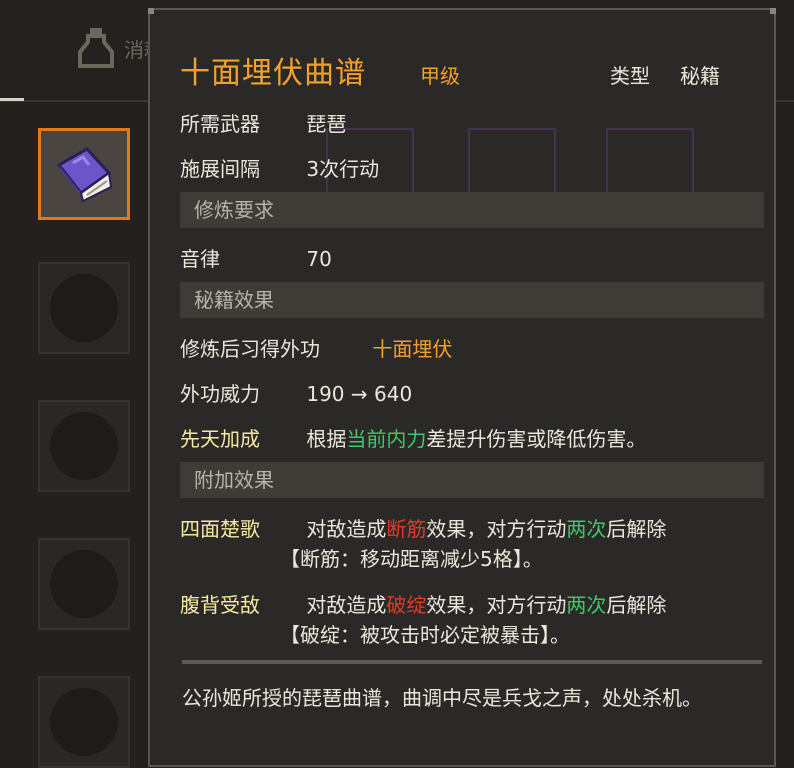 This screenshot has height=768, width=794. Describe the element at coordinates (440, 76) in the screenshot. I see `item-grade: 甲级` at that location.